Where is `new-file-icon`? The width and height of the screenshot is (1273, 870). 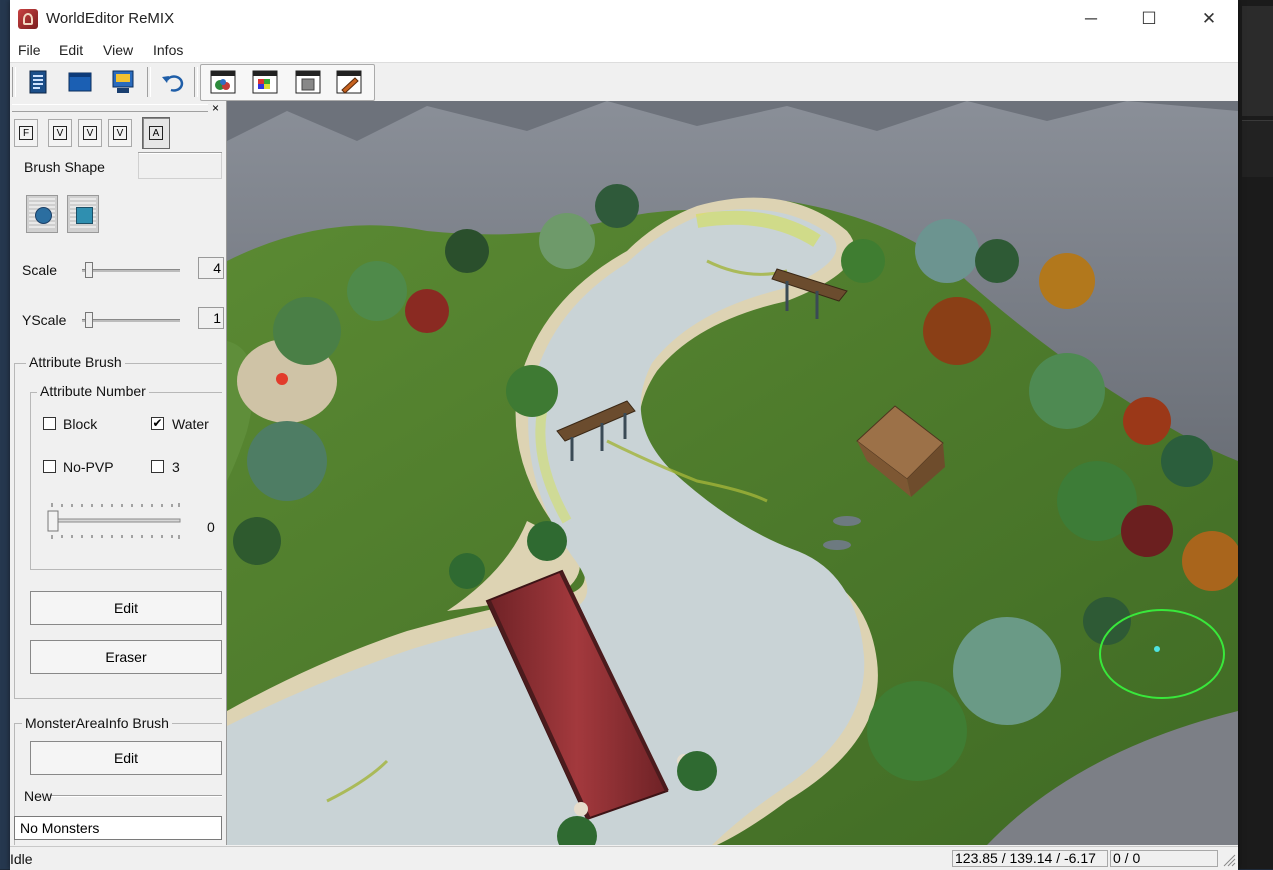 new-file-icon is located at coordinates (38, 82).